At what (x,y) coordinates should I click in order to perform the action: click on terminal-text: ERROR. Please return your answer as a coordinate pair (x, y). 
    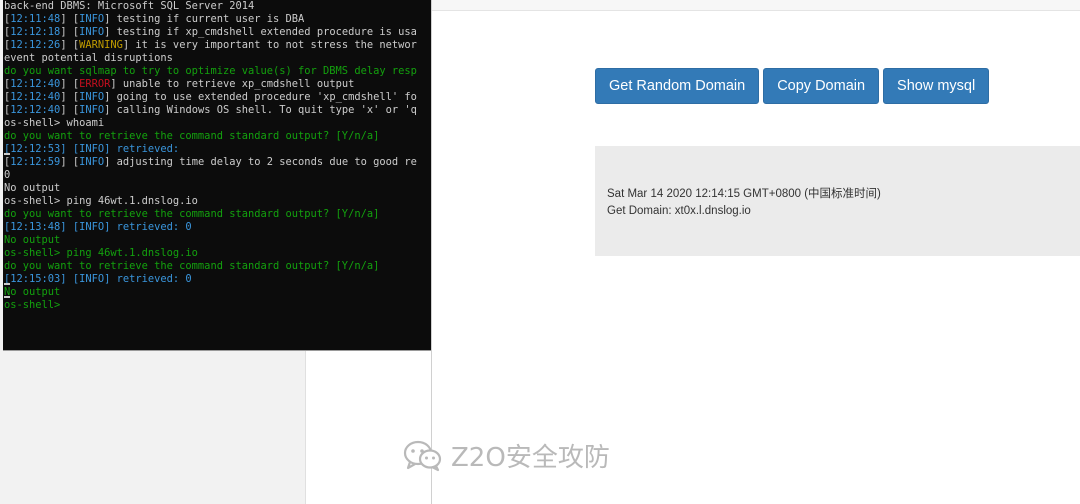
    Looking at the image, I should click on (95, 84).